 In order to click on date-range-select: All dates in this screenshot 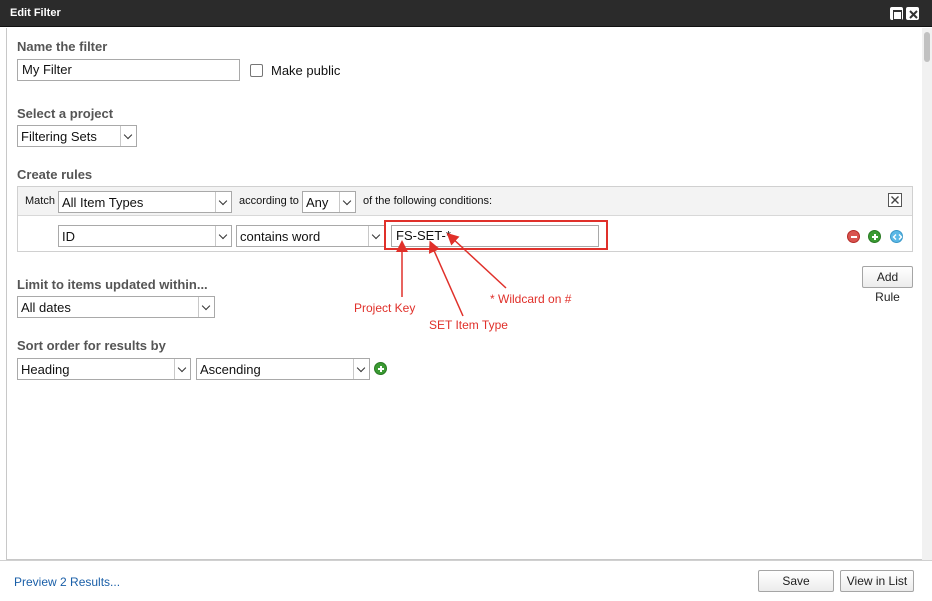, I will do `click(116, 307)`.